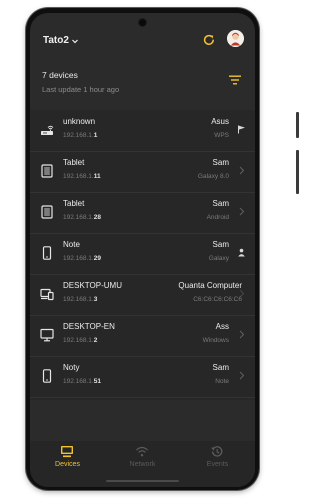 Image resolution: width=320 pixels, height=500 pixels. I want to click on ip-suffix: 51, so click(97, 381).